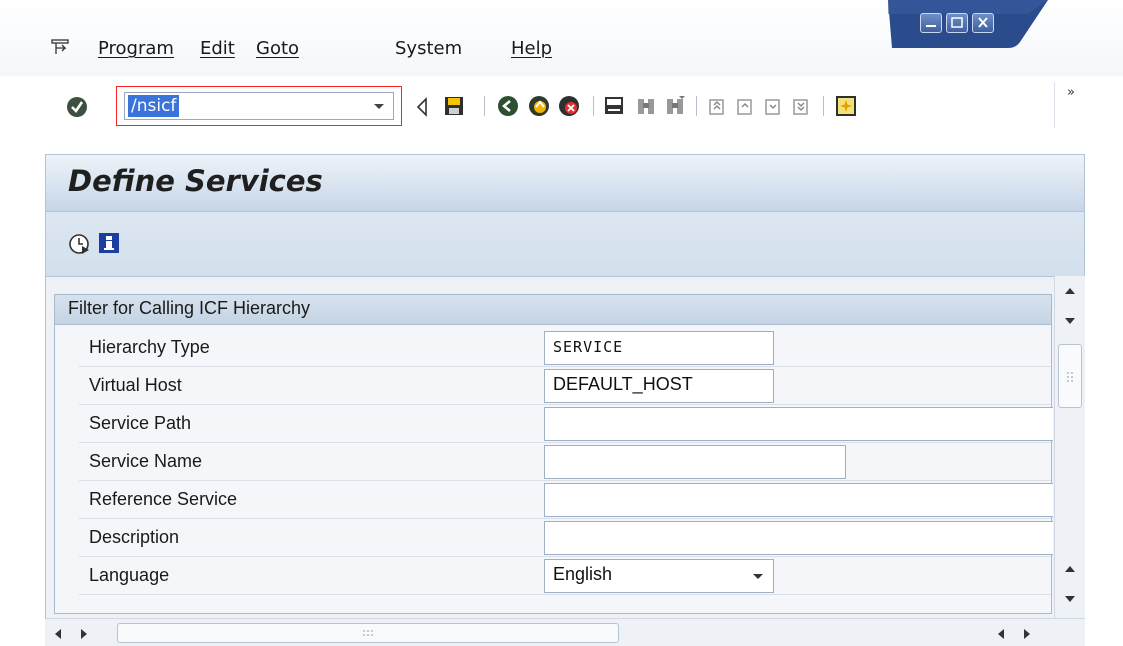  I want to click on service-name-field, so click(695, 462).